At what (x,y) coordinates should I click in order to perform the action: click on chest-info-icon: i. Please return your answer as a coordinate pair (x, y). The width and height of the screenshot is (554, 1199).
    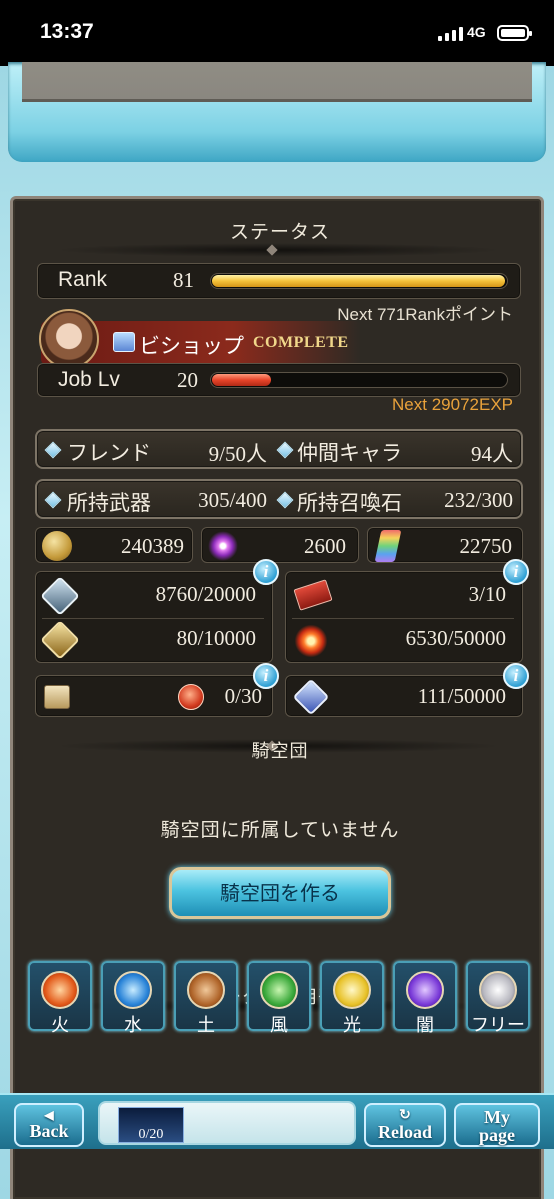
    Looking at the image, I should click on (266, 676).